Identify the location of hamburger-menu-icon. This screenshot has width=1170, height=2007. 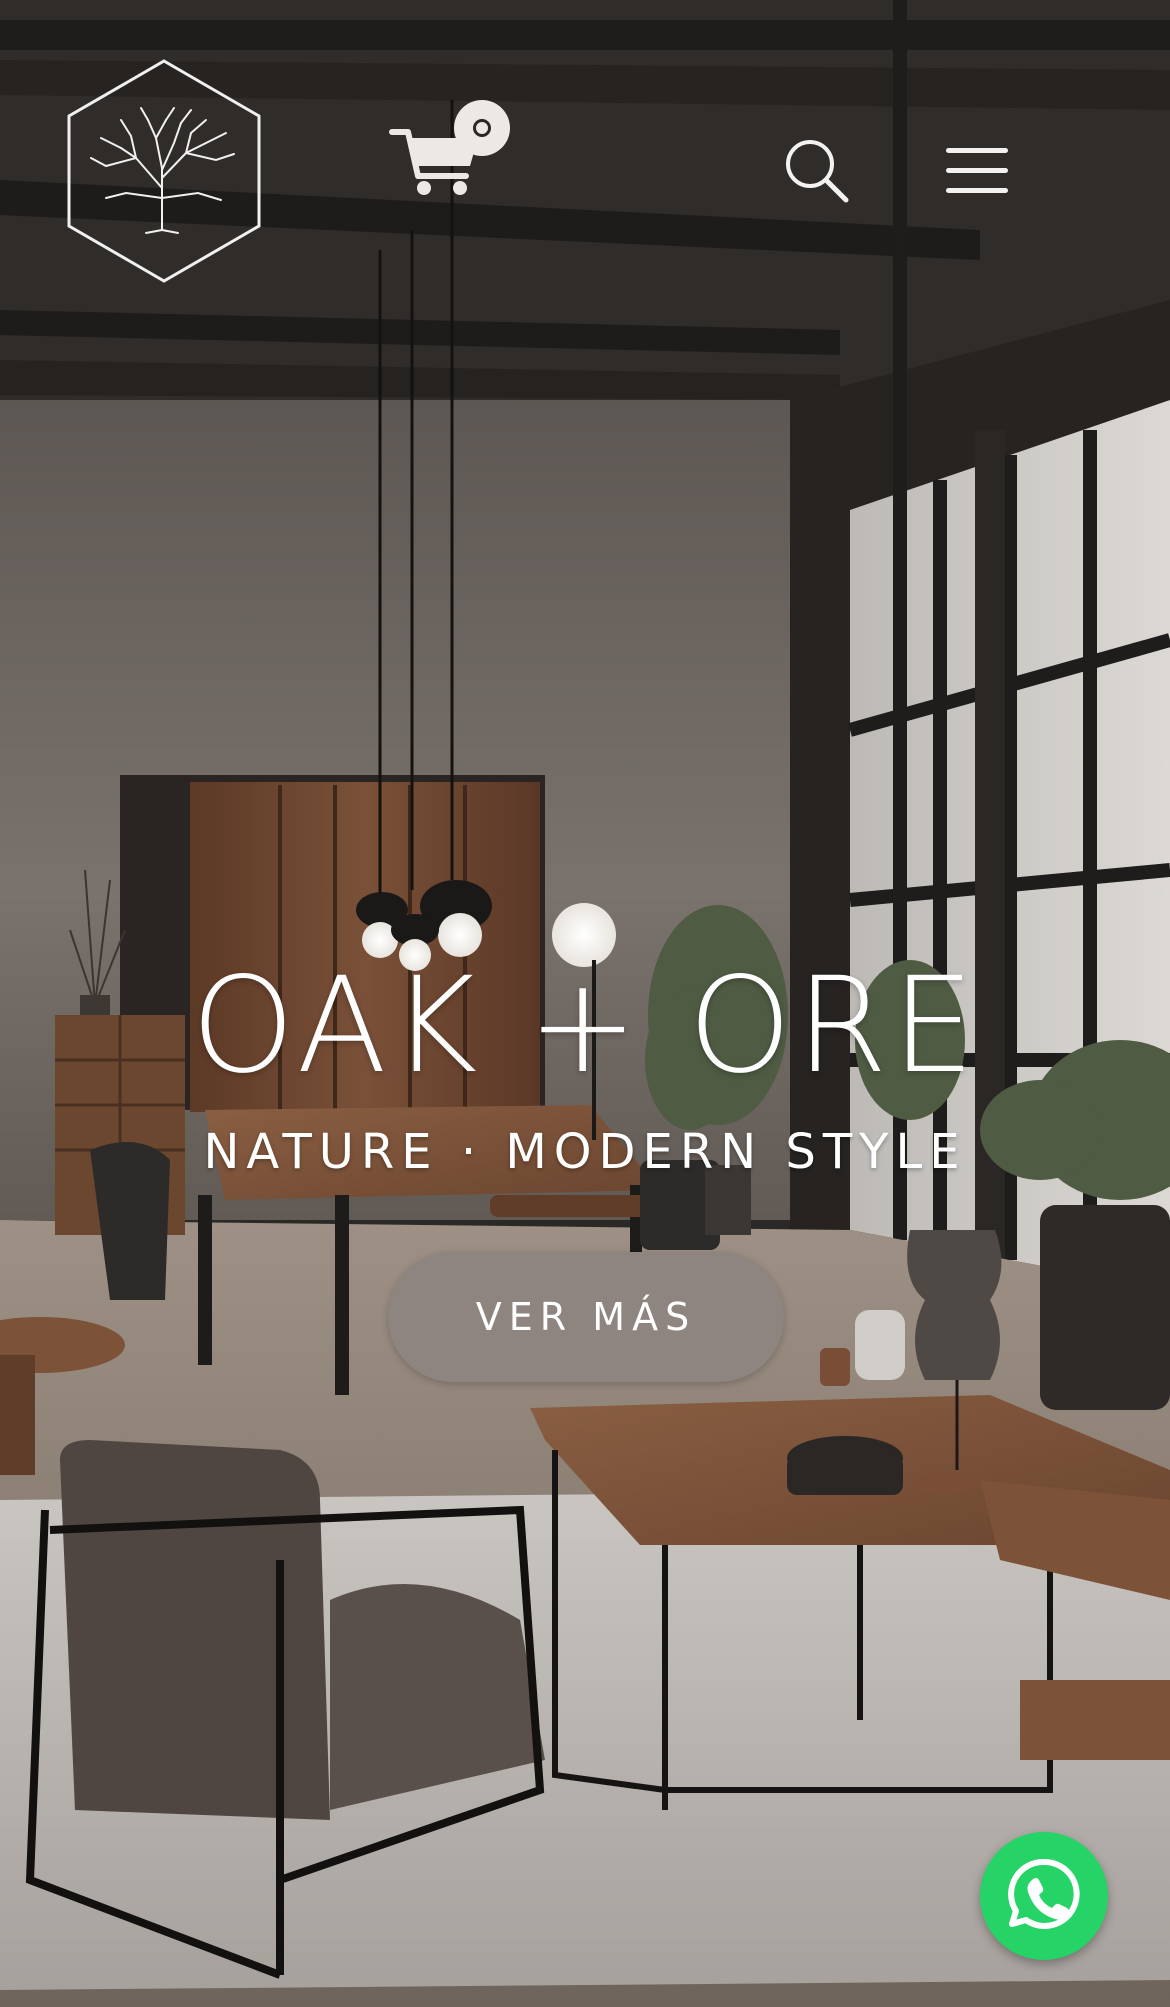
(977, 150).